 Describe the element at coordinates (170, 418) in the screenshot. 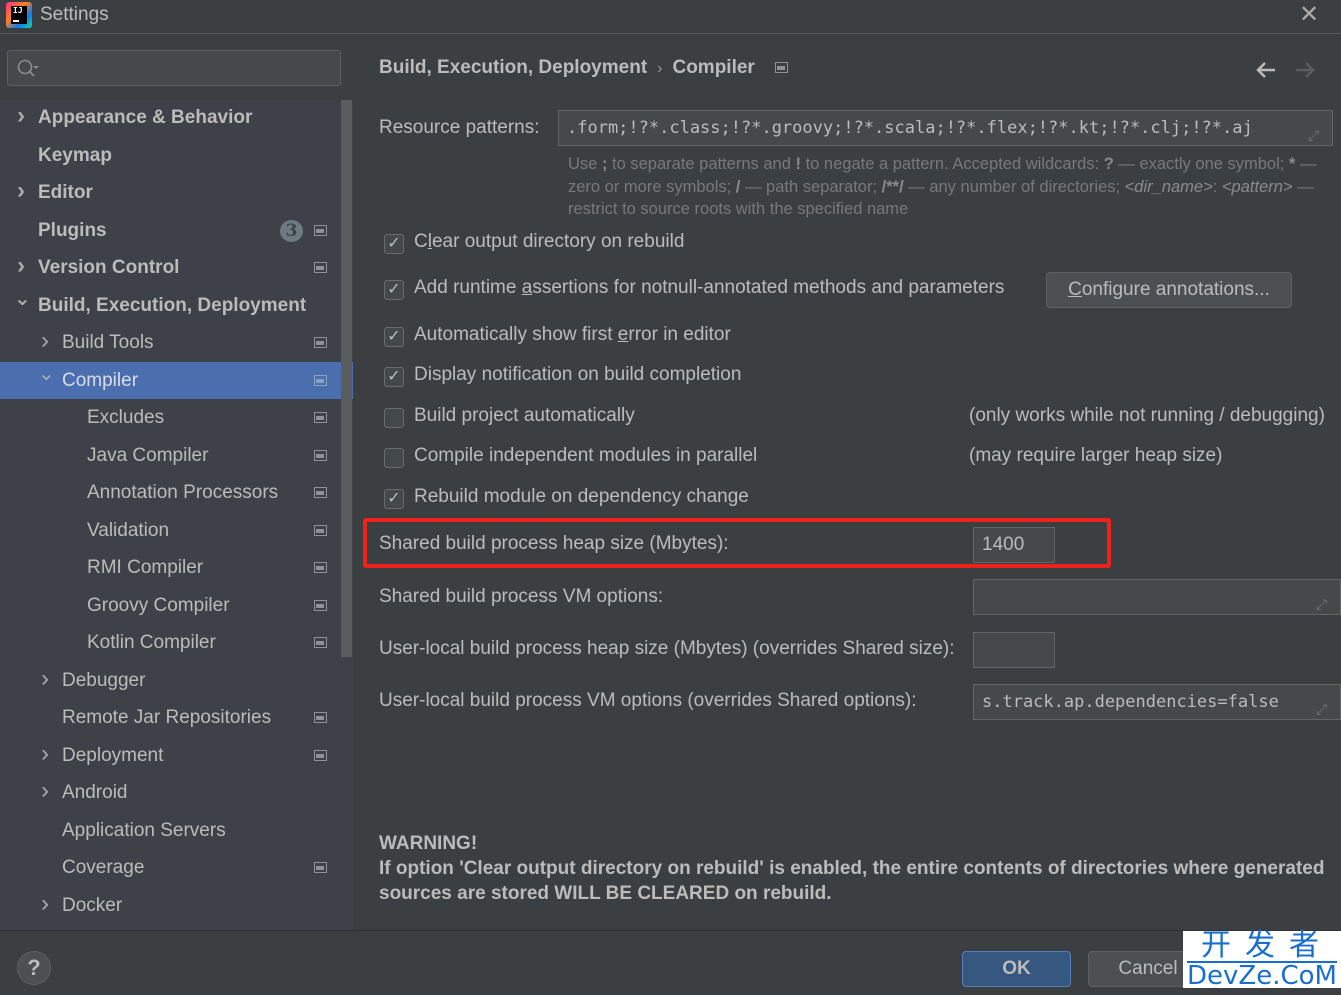

I see `sidebar-item-excludes: Excludes` at that location.